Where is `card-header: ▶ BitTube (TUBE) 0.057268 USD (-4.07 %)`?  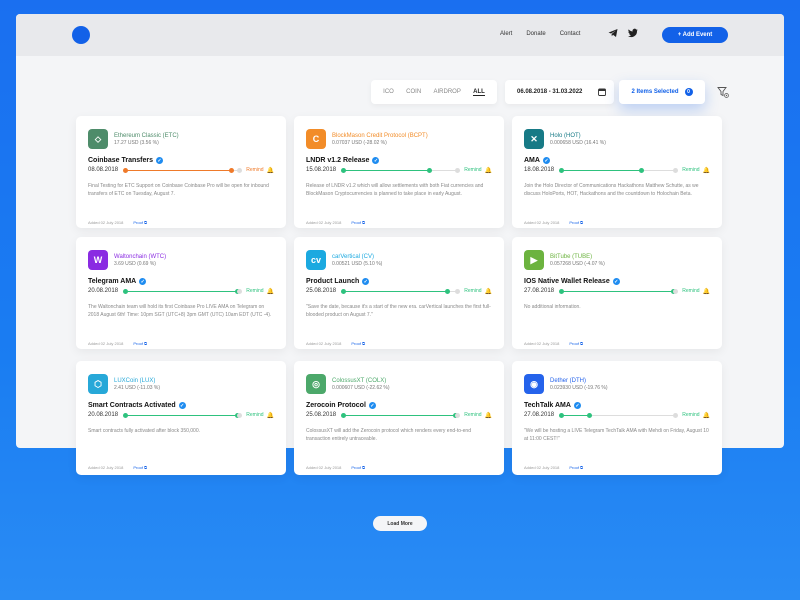 card-header: ▶ BitTube (TUBE) 0.057268 USD (-4.07 %) is located at coordinates (617, 260).